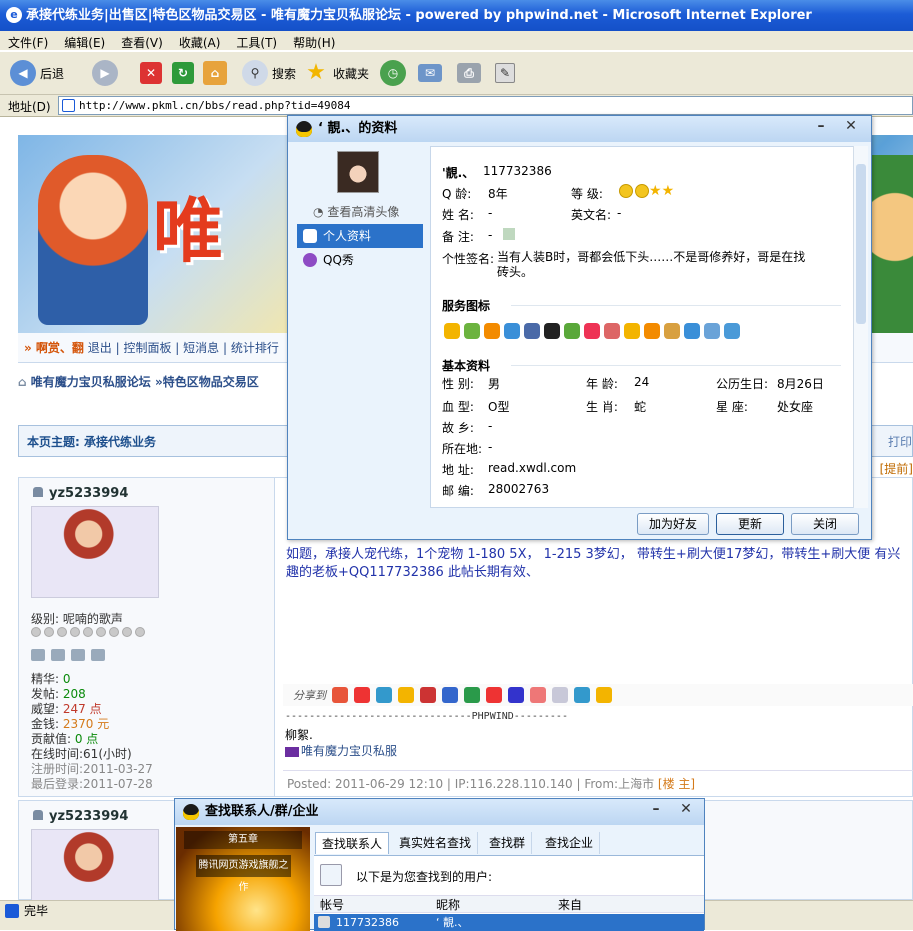 This screenshot has height=931, width=913. I want to click on home-button: ⌂, so click(217, 73).